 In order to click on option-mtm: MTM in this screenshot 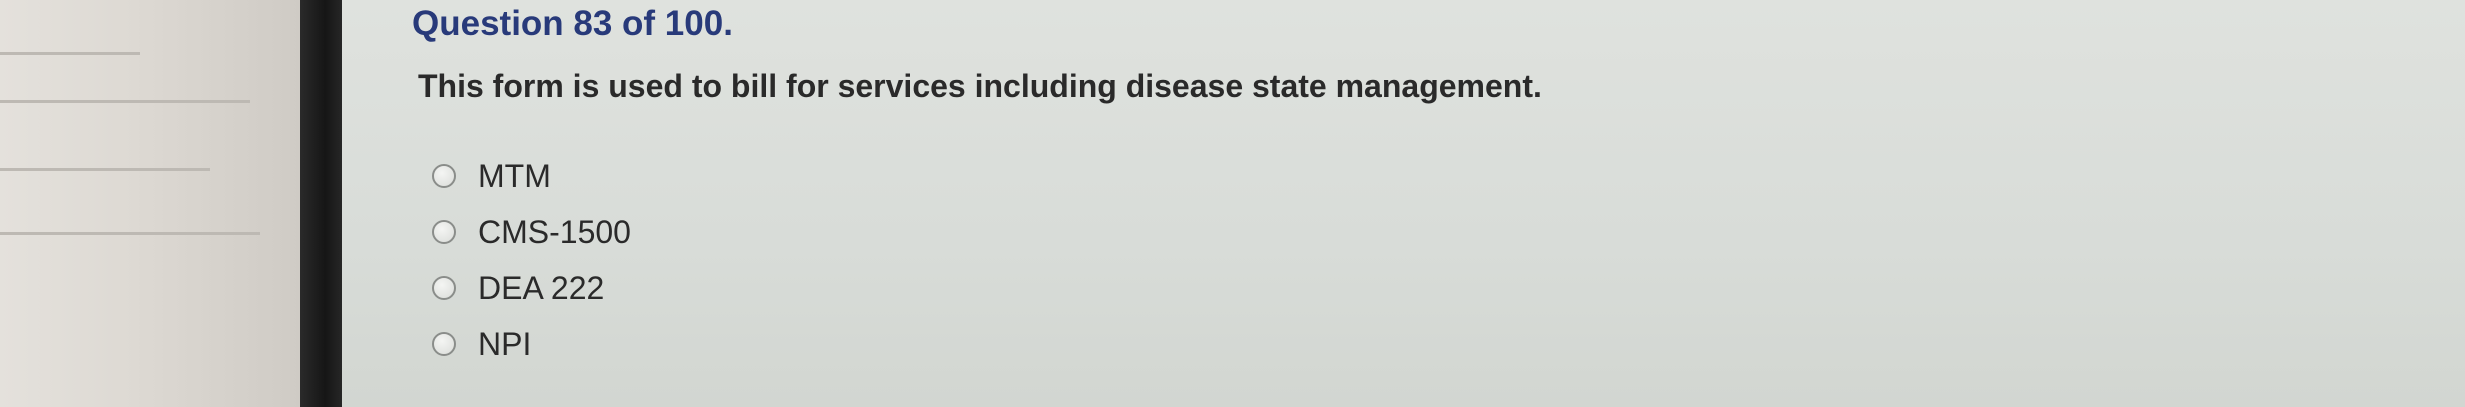, I will do `click(531, 176)`.